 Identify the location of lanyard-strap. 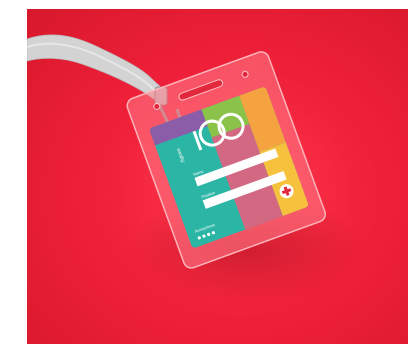
(96, 68).